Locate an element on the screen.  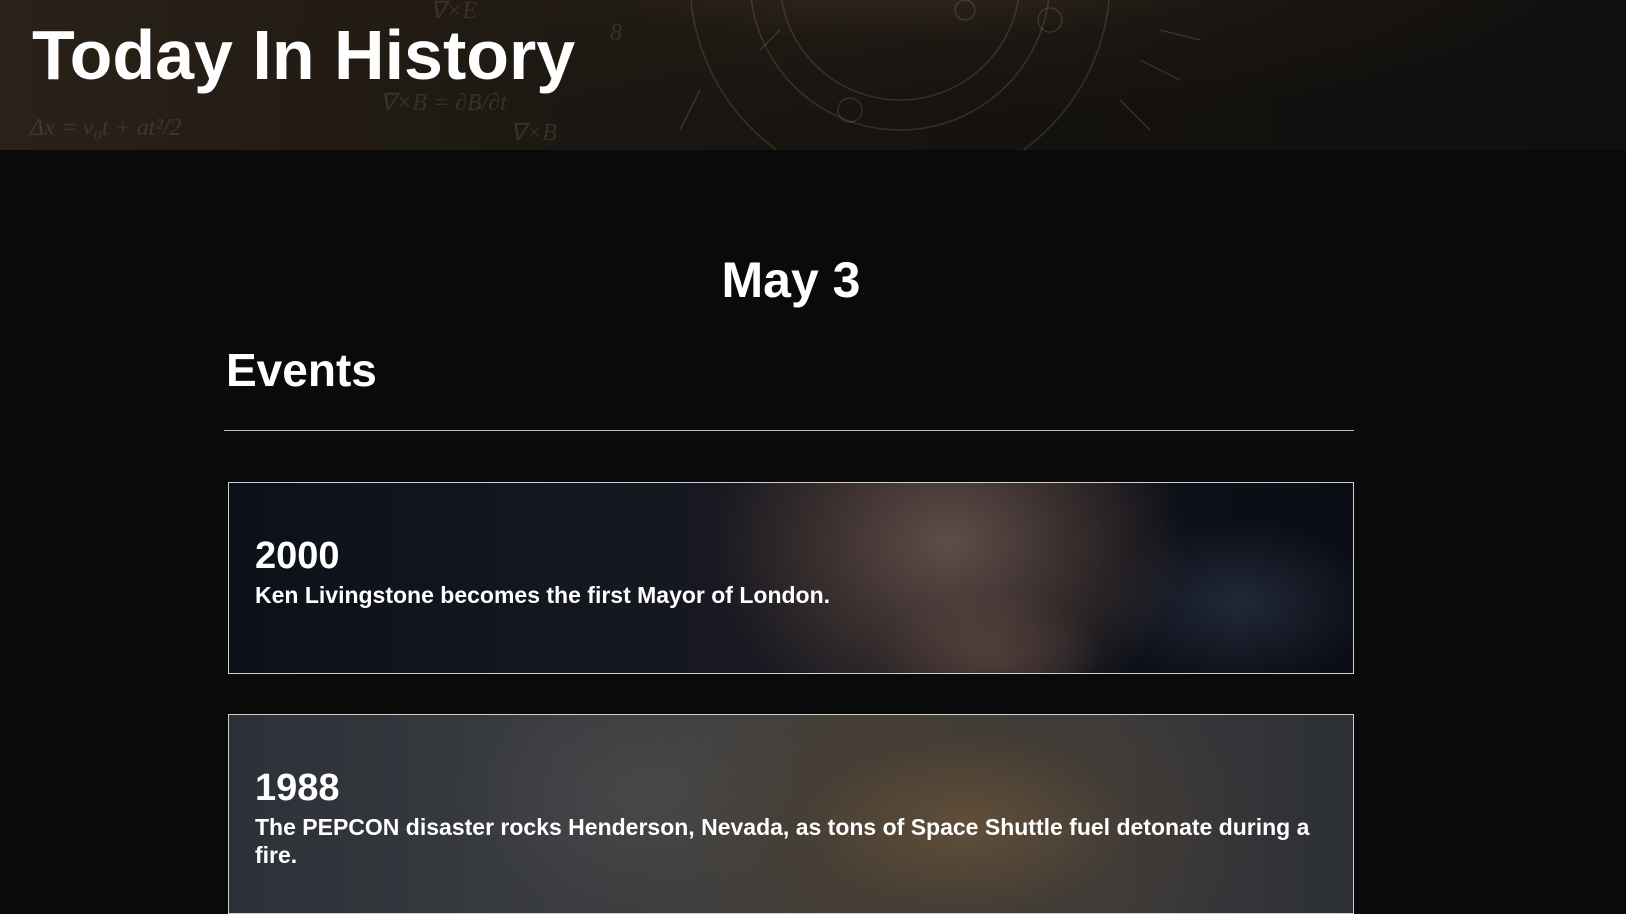
site-title: Today In History is located at coordinates (304, 55).